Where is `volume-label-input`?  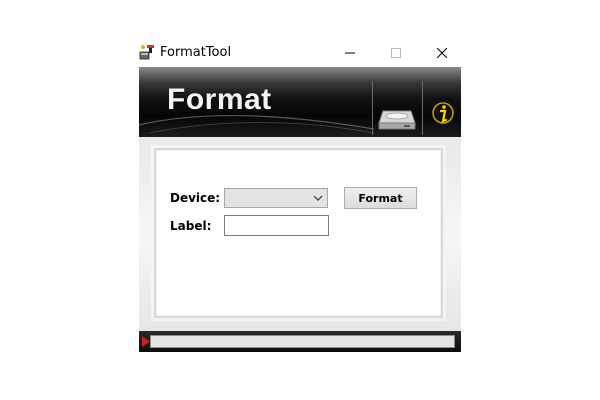
volume-label-input is located at coordinates (276, 225).